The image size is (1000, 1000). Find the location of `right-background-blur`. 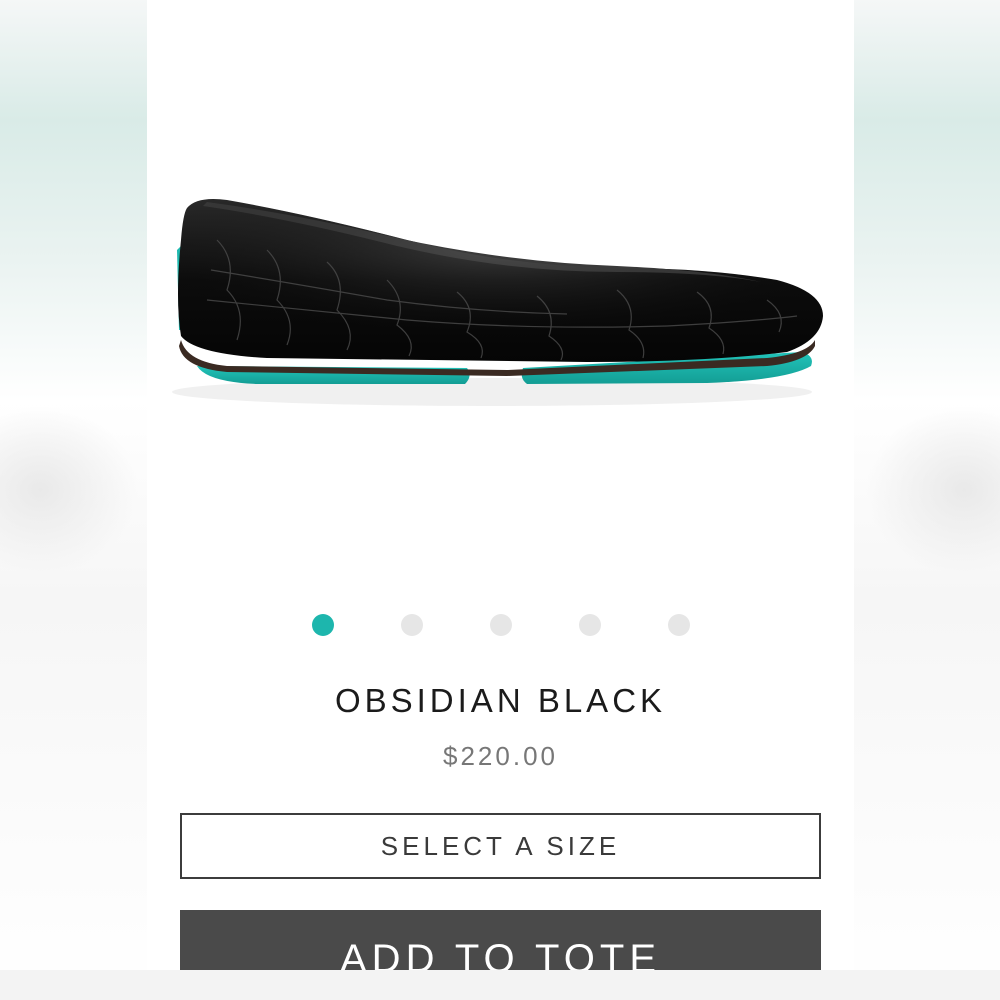

right-background-blur is located at coordinates (927, 500).